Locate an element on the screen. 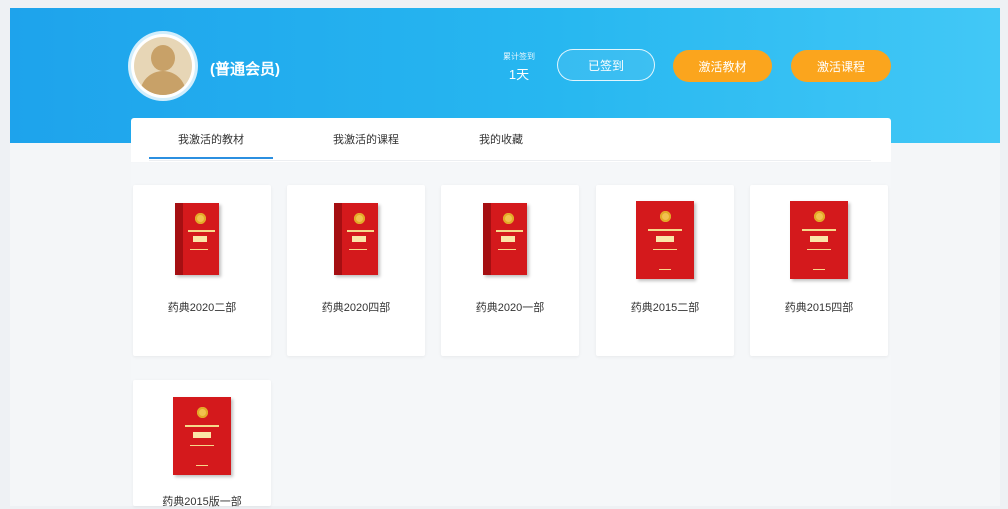 This screenshot has height=509, width=1008. book-card: 药典2015四部 is located at coordinates (819, 270).